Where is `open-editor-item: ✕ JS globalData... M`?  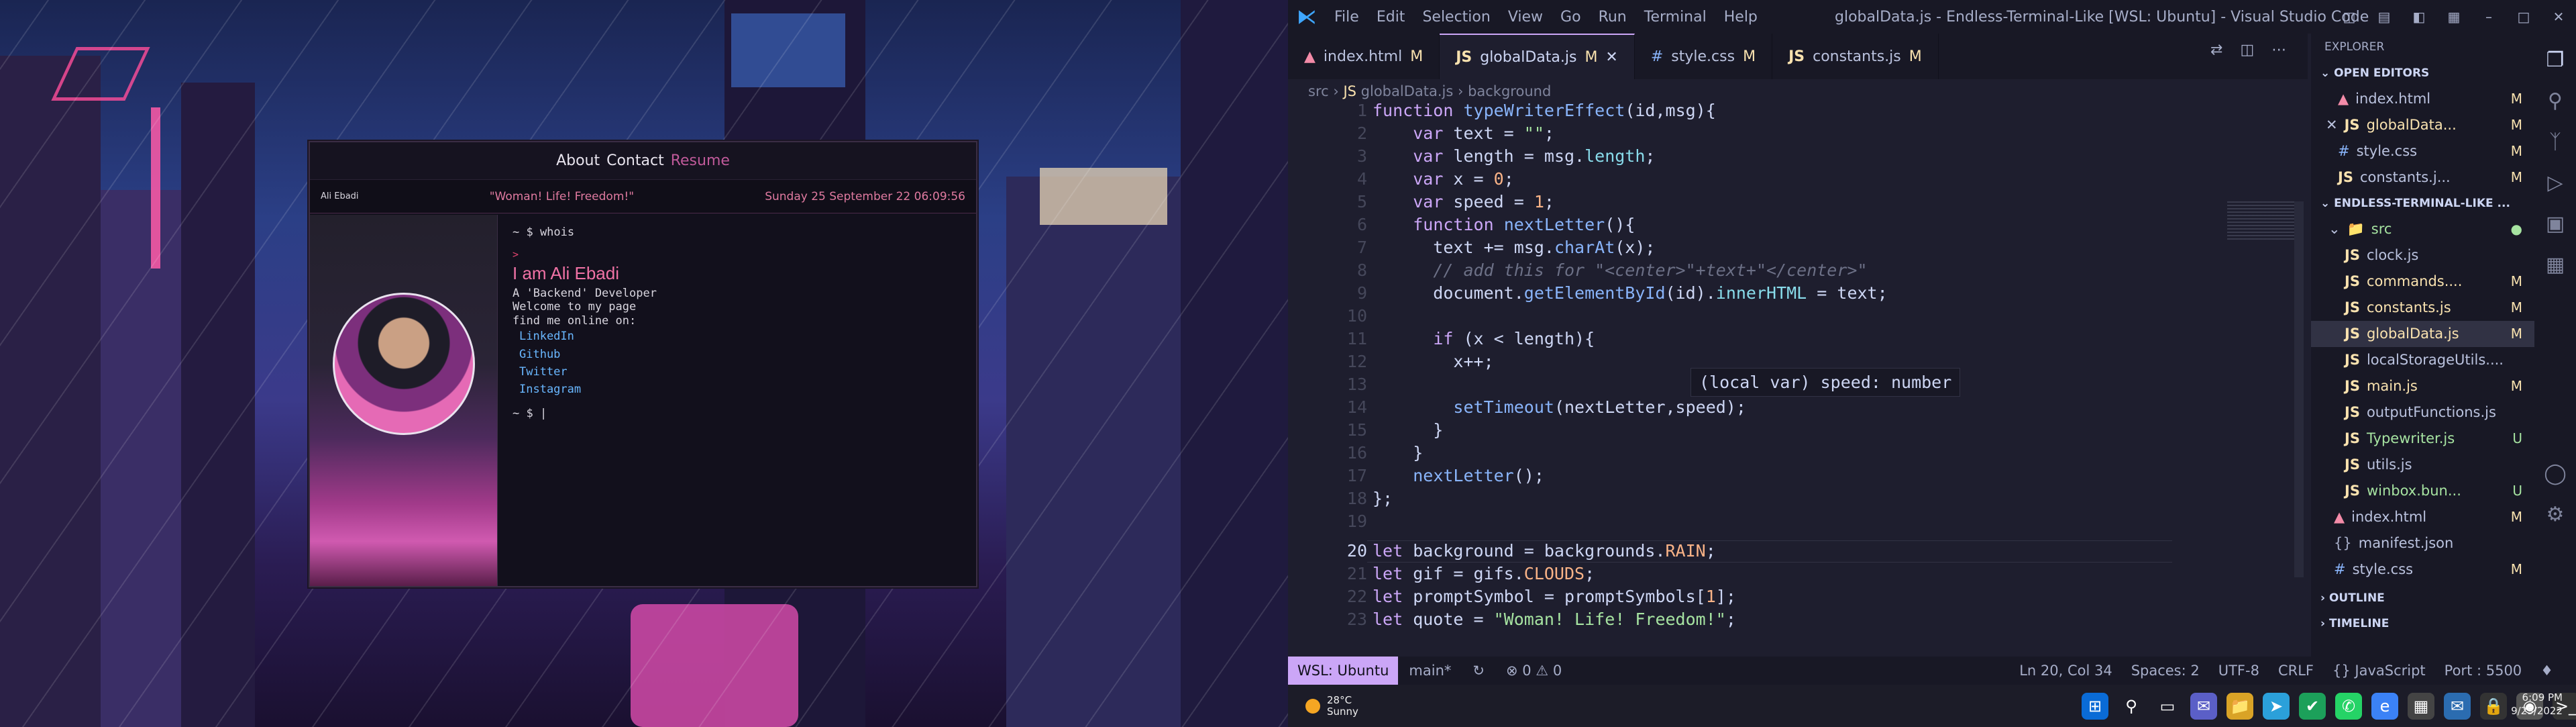 open-editor-item: ✕ JS globalData... M is located at coordinates (2422, 125).